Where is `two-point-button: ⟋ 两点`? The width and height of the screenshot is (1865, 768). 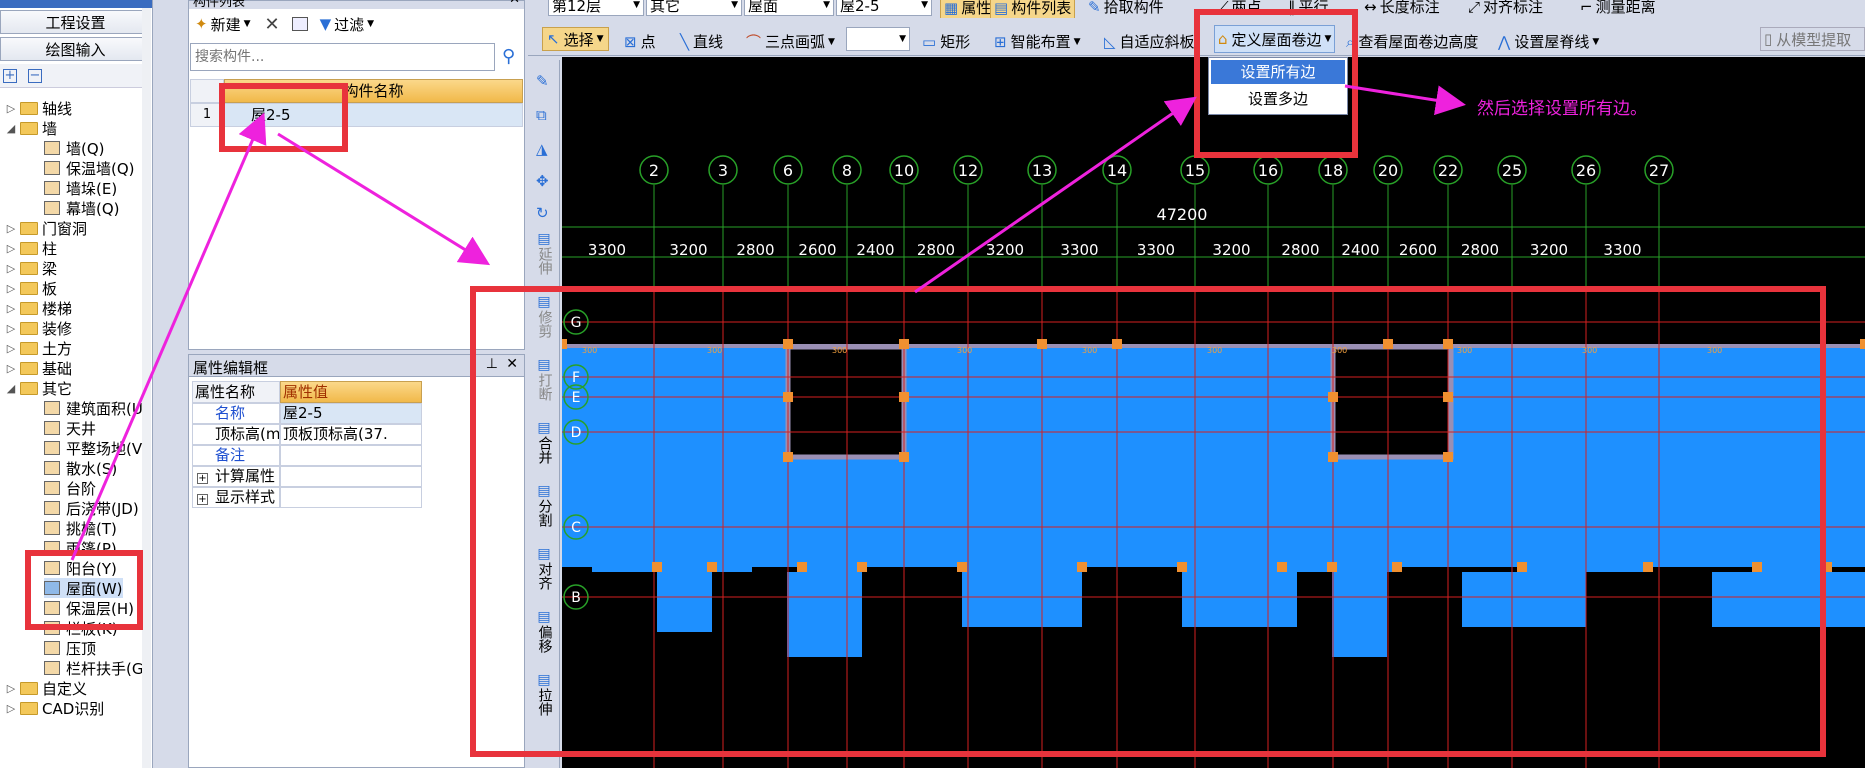 two-point-button: ⟋ 两点 is located at coordinates (1240, 8).